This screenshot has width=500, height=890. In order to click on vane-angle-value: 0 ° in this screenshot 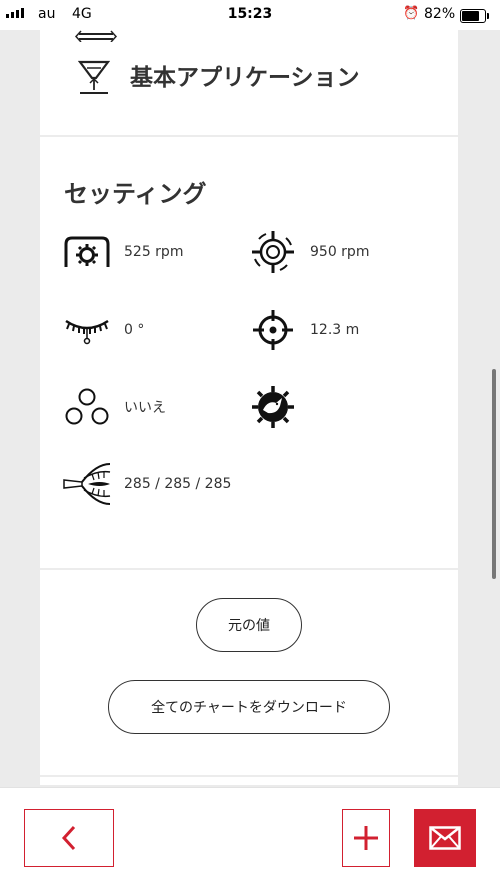, I will do `click(134, 330)`.